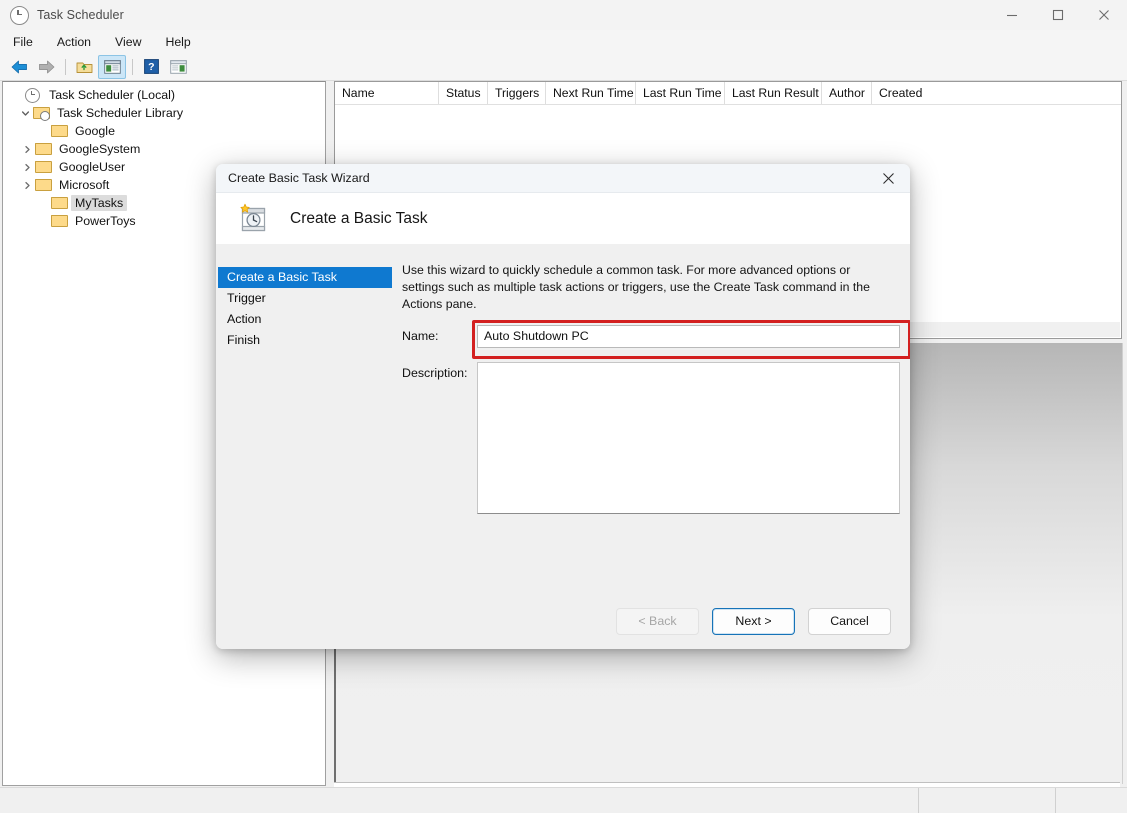 This screenshot has height=813, width=1127. Describe the element at coordinates (255, 219) in the screenshot. I see `create-basic-task-icon` at that location.